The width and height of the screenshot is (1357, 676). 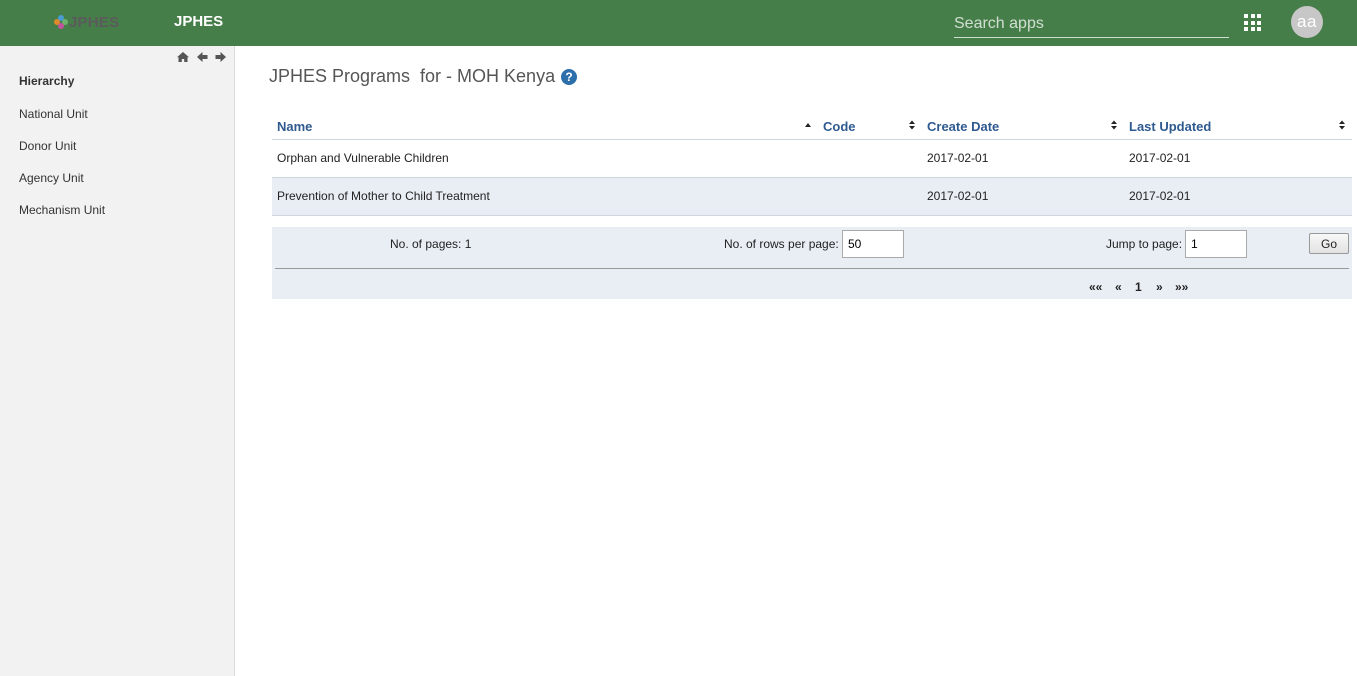 What do you see at coordinates (808, 125) in the screenshot?
I see `sort-ascending-icon` at bounding box center [808, 125].